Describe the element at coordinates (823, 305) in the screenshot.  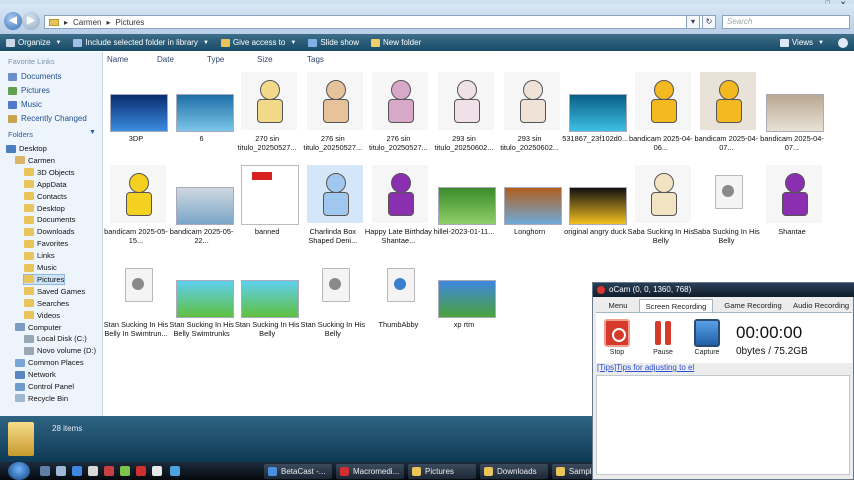
I see `tab-audio-recording: Audio Recording` at that location.